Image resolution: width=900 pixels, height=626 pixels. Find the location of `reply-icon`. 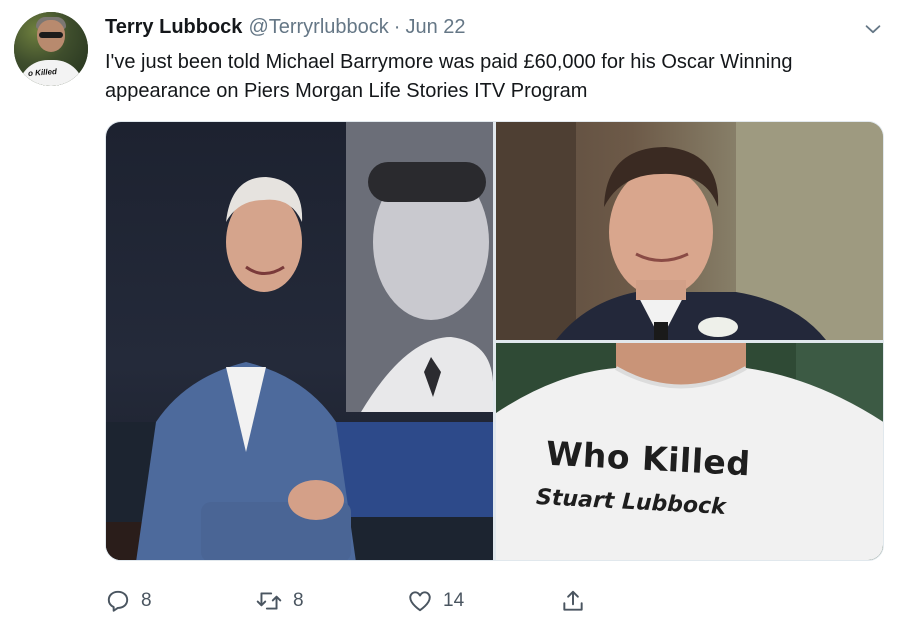

reply-icon is located at coordinates (118, 601).